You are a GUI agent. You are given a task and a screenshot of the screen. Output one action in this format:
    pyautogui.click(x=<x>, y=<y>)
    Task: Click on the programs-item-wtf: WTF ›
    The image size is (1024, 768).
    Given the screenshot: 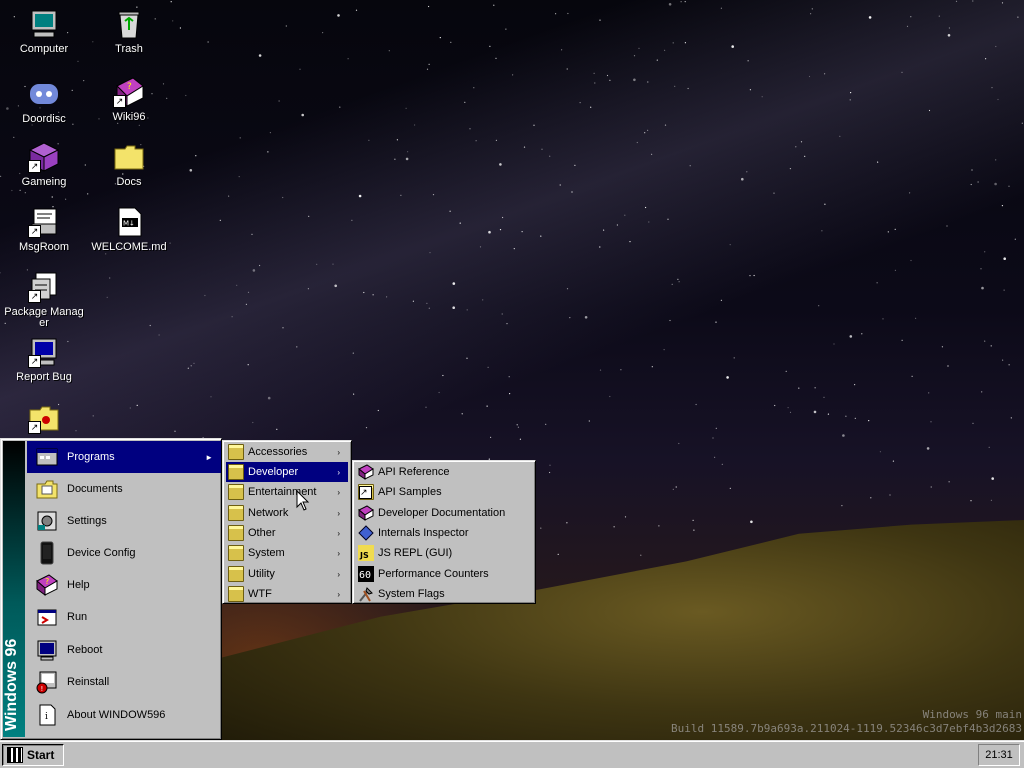 What is the action you would take?
    pyautogui.click(x=287, y=594)
    